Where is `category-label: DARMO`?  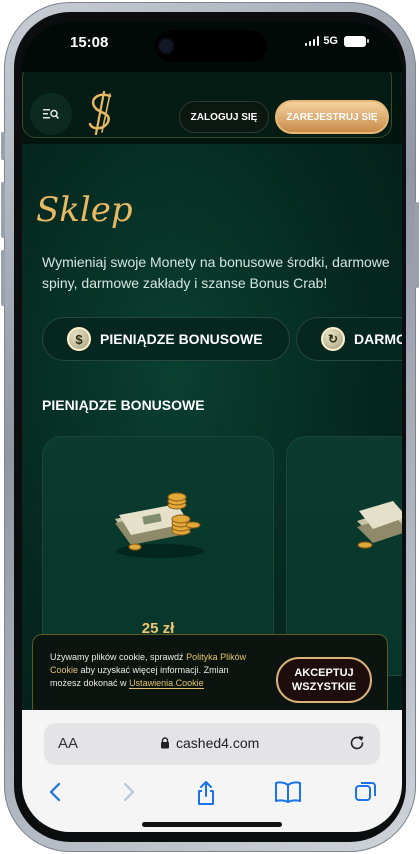 category-label: DARMO is located at coordinates (378, 339).